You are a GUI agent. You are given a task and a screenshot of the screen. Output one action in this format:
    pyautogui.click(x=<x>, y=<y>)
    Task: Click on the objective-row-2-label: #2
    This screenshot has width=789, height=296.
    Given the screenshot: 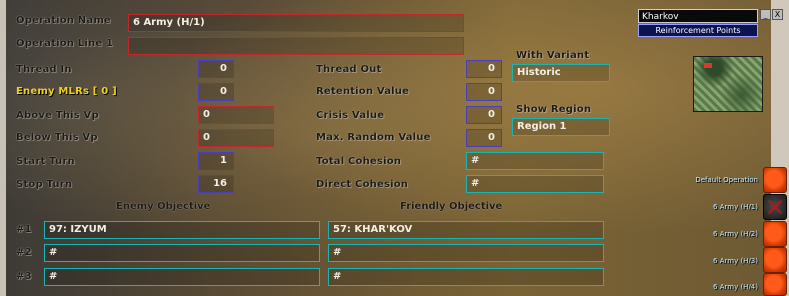 What is the action you would take?
    pyautogui.click(x=24, y=252)
    